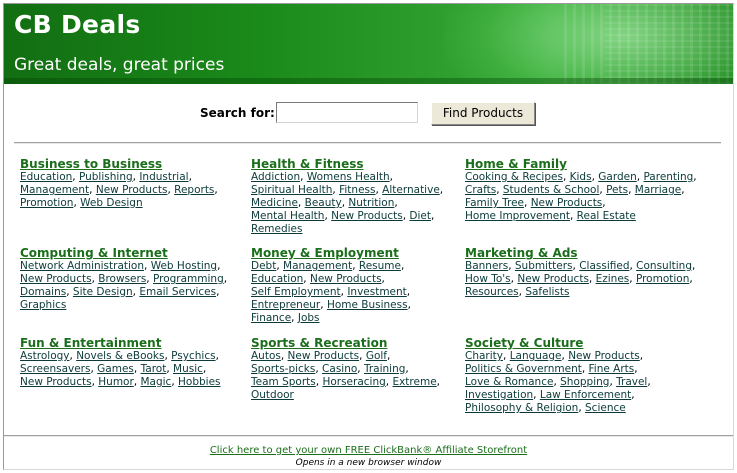  Describe the element at coordinates (612, 369) in the screenshot. I see `subcategory-link-fine-arts: Fine Arts` at that location.